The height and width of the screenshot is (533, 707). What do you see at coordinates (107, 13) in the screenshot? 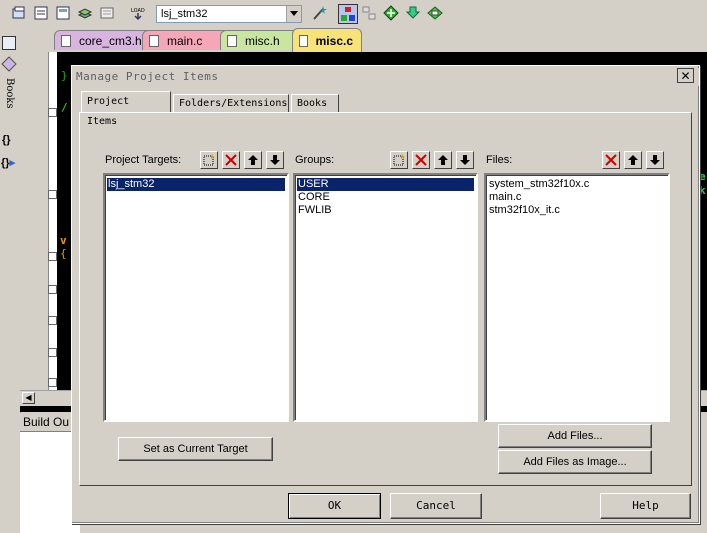
I see `copy-icon` at bounding box center [107, 13].